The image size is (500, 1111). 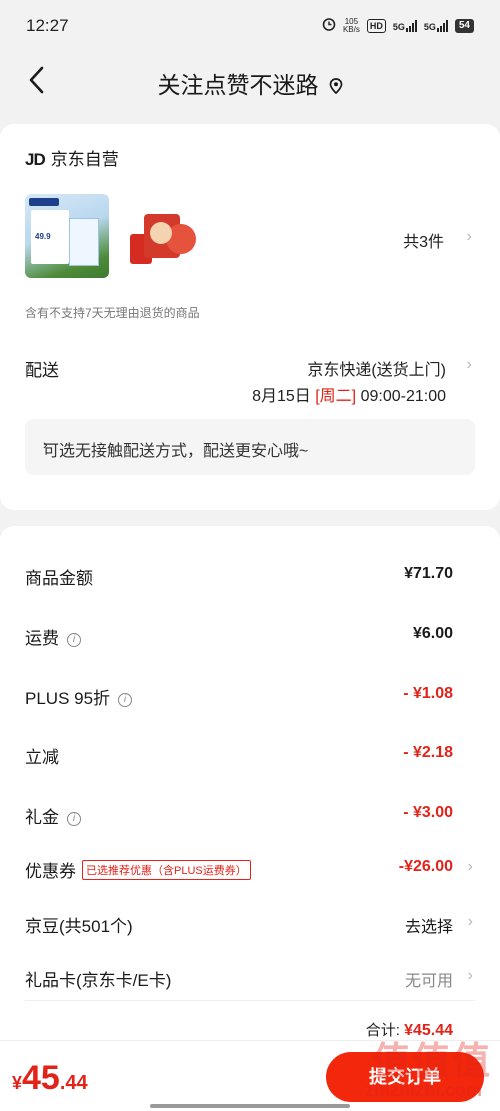 What do you see at coordinates (403, 396) in the screenshot?
I see `shipping-hours: 09:00-21:00` at bounding box center [403, 396].